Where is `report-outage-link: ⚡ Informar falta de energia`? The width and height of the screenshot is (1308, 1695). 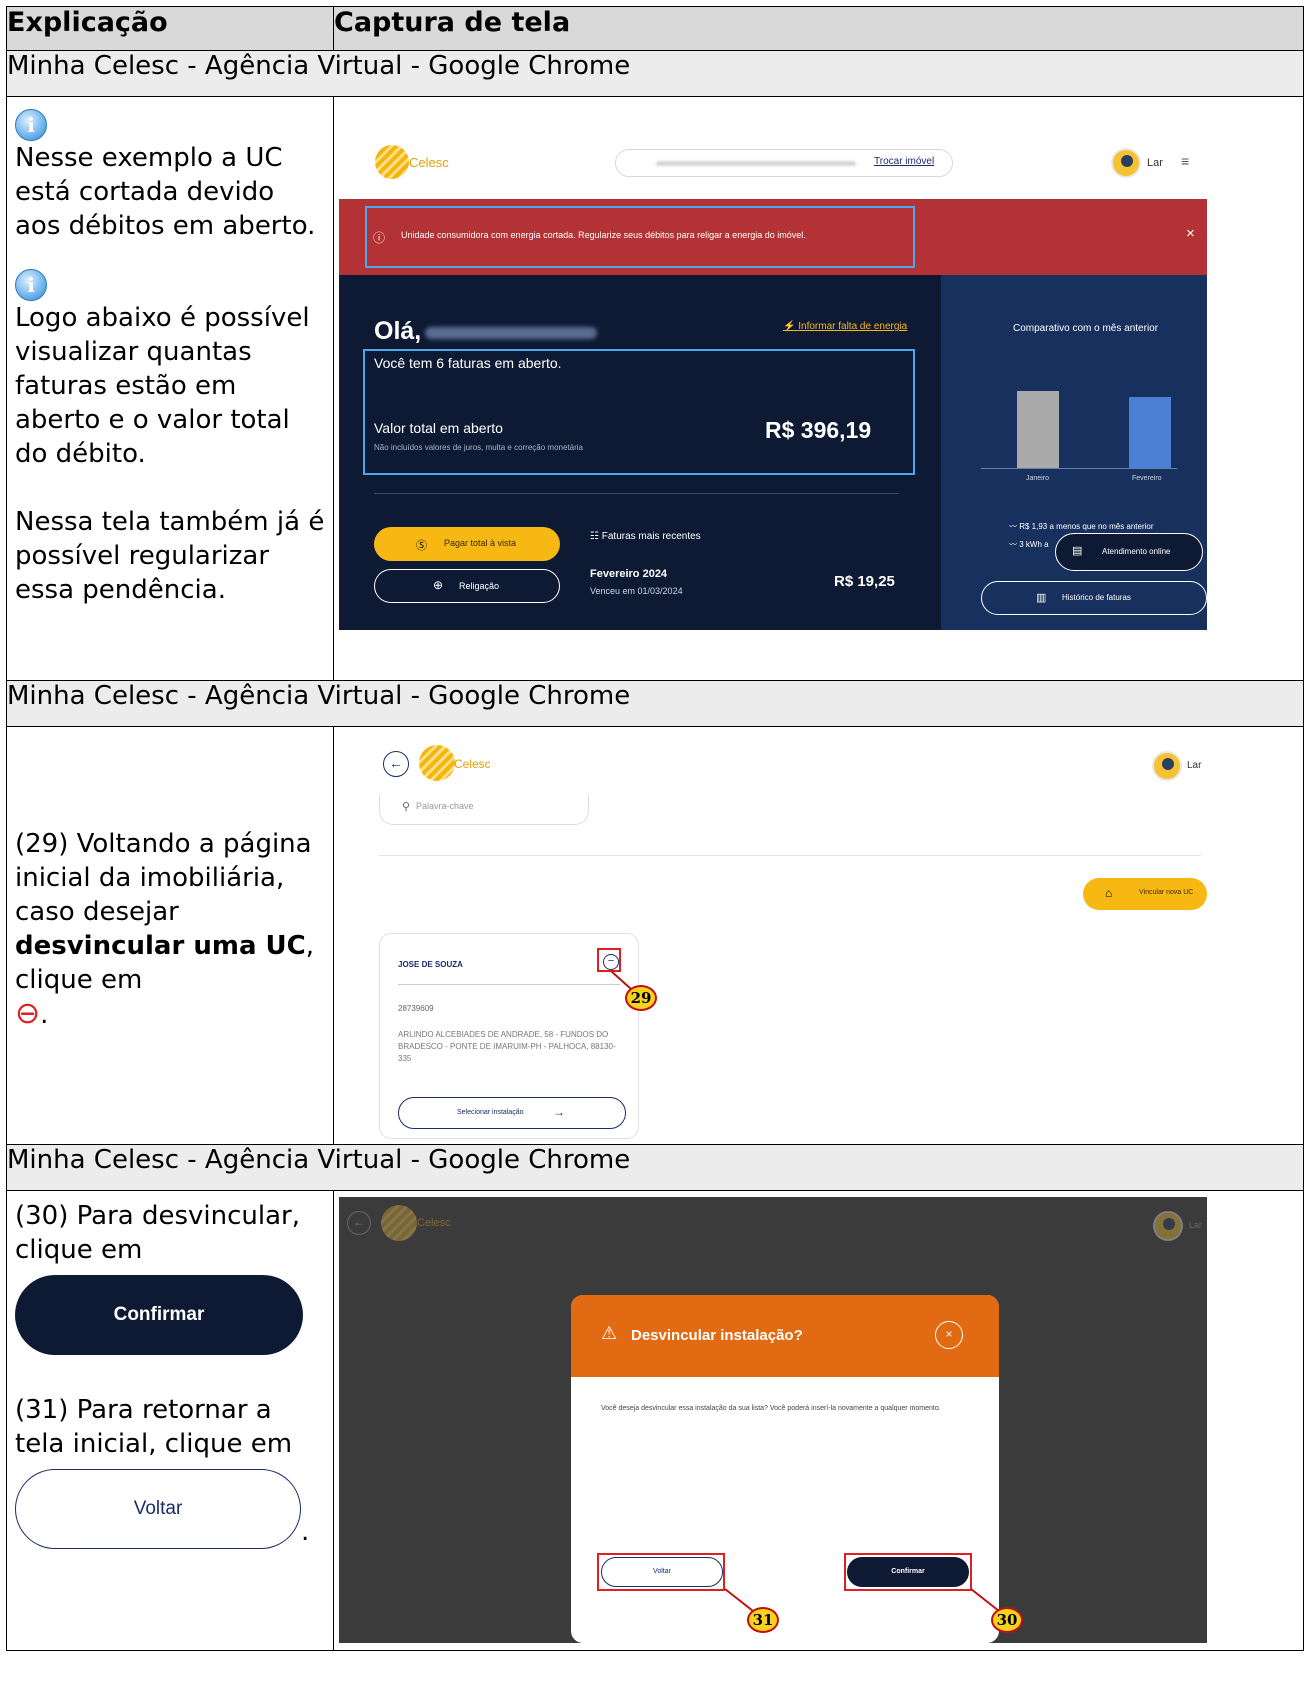
report-outage-link: ⚡ Informar falta de energia is located at coordinates (845, 326).